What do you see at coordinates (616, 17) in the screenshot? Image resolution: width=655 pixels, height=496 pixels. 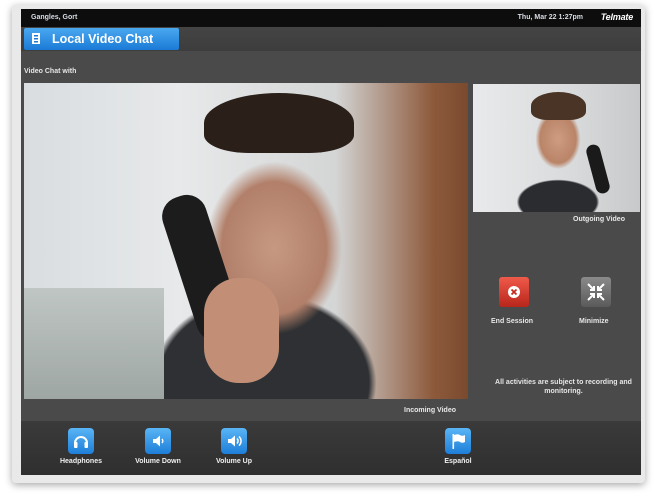 I see `brand-logo: Telmate` at bounding box center [616, 17].